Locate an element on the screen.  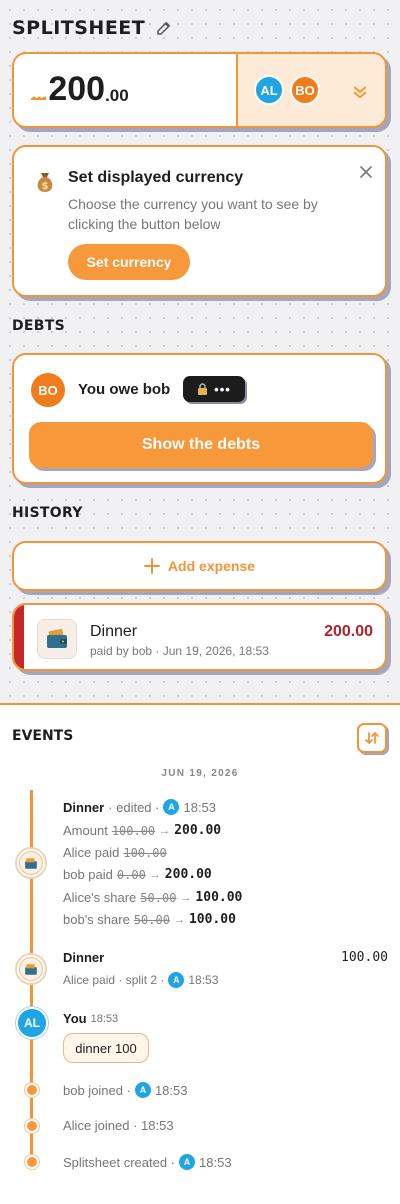
avatar-bob: BO is located at coordinates (305, 90).